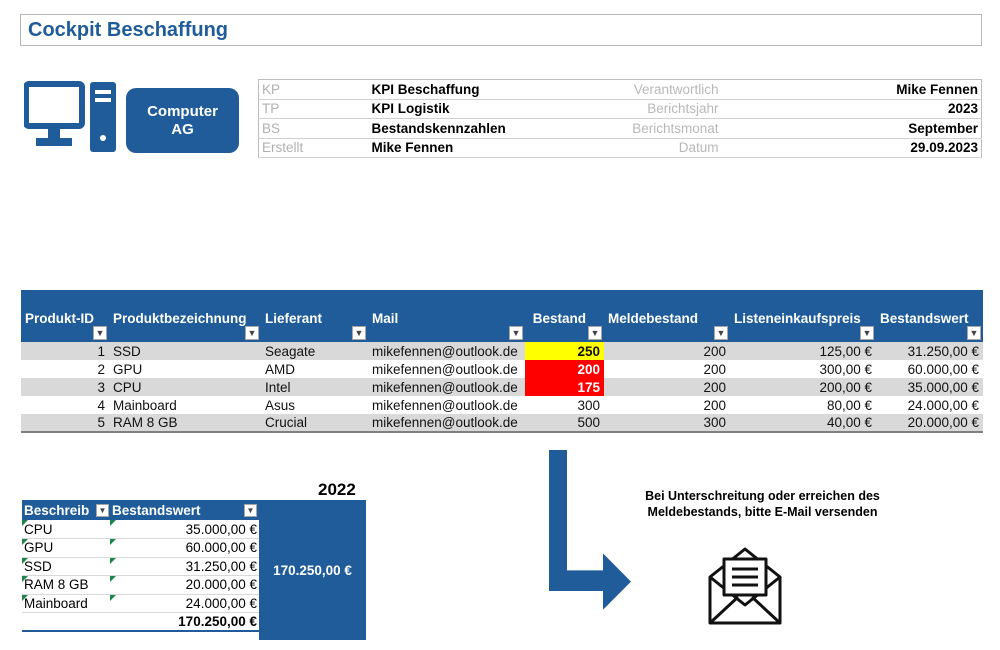  Describe the element at coordinates (929, 405) in the screenshot. I see `cell-value: 24.000,00 €` at that location.